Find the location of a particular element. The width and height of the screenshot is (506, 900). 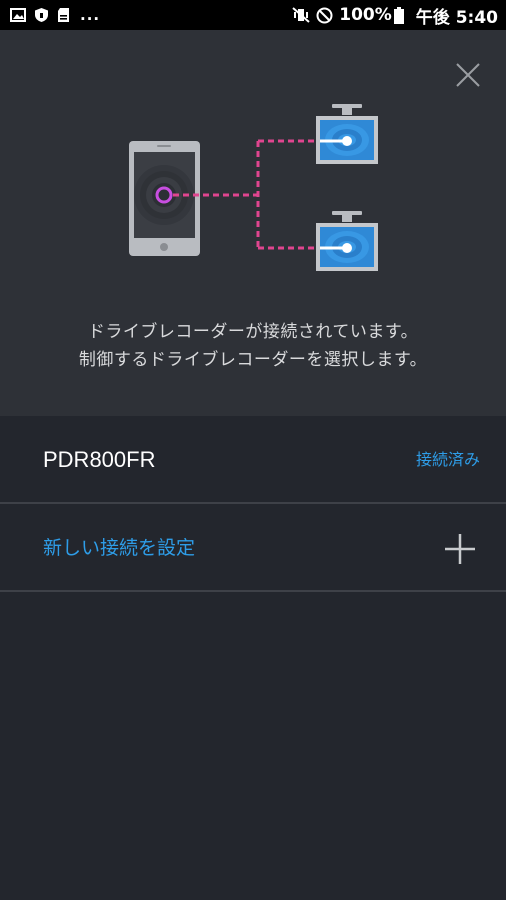

shield-icon is located at coordinates (41, 15).